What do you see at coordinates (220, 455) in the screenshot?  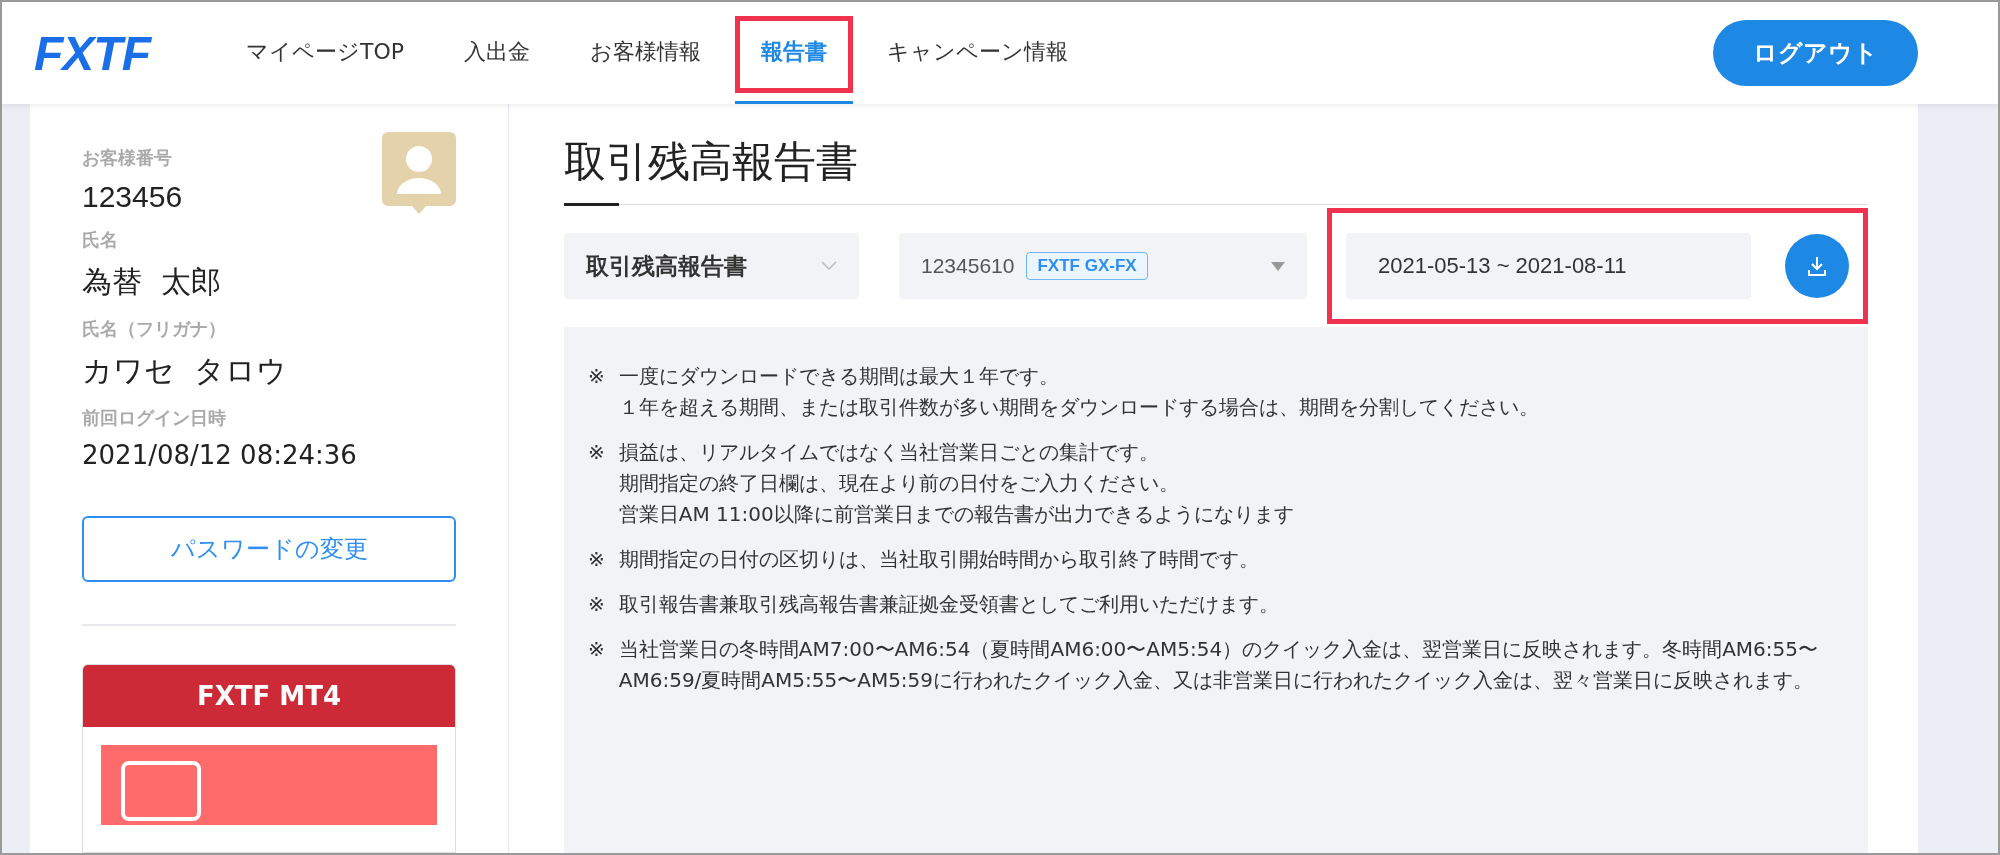 I see `field-value: 2021/08/12 08:24:36` at bounding box center [220, 455].